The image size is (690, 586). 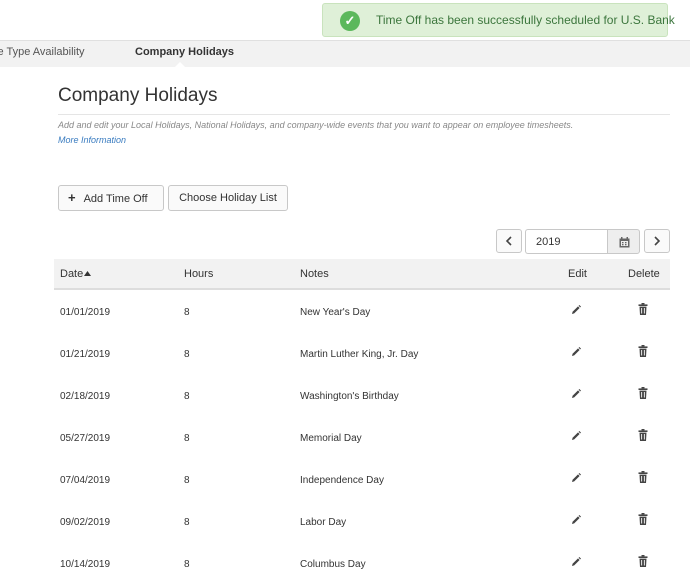 What do you see at coordinates (88, 273) in the screenshot?
I see `sort-ascending-icon` at bounding box center [88, 273].